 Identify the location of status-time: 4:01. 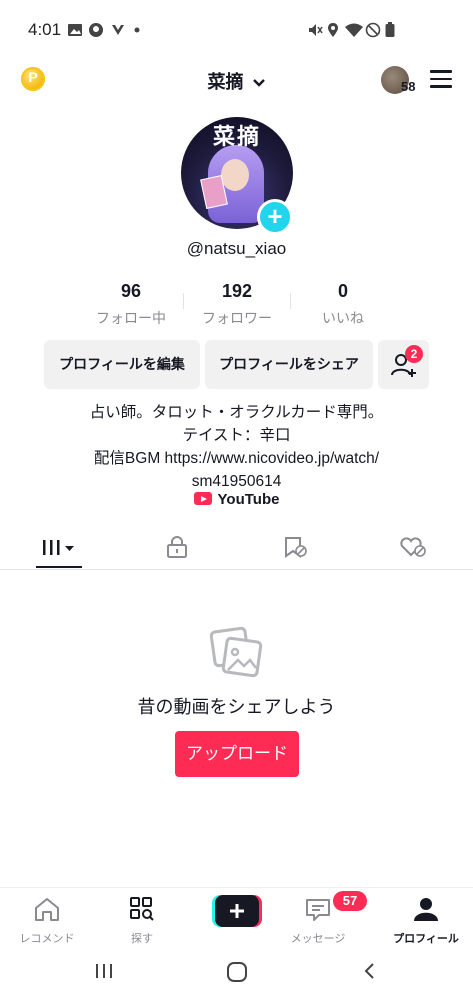
(45, 29).